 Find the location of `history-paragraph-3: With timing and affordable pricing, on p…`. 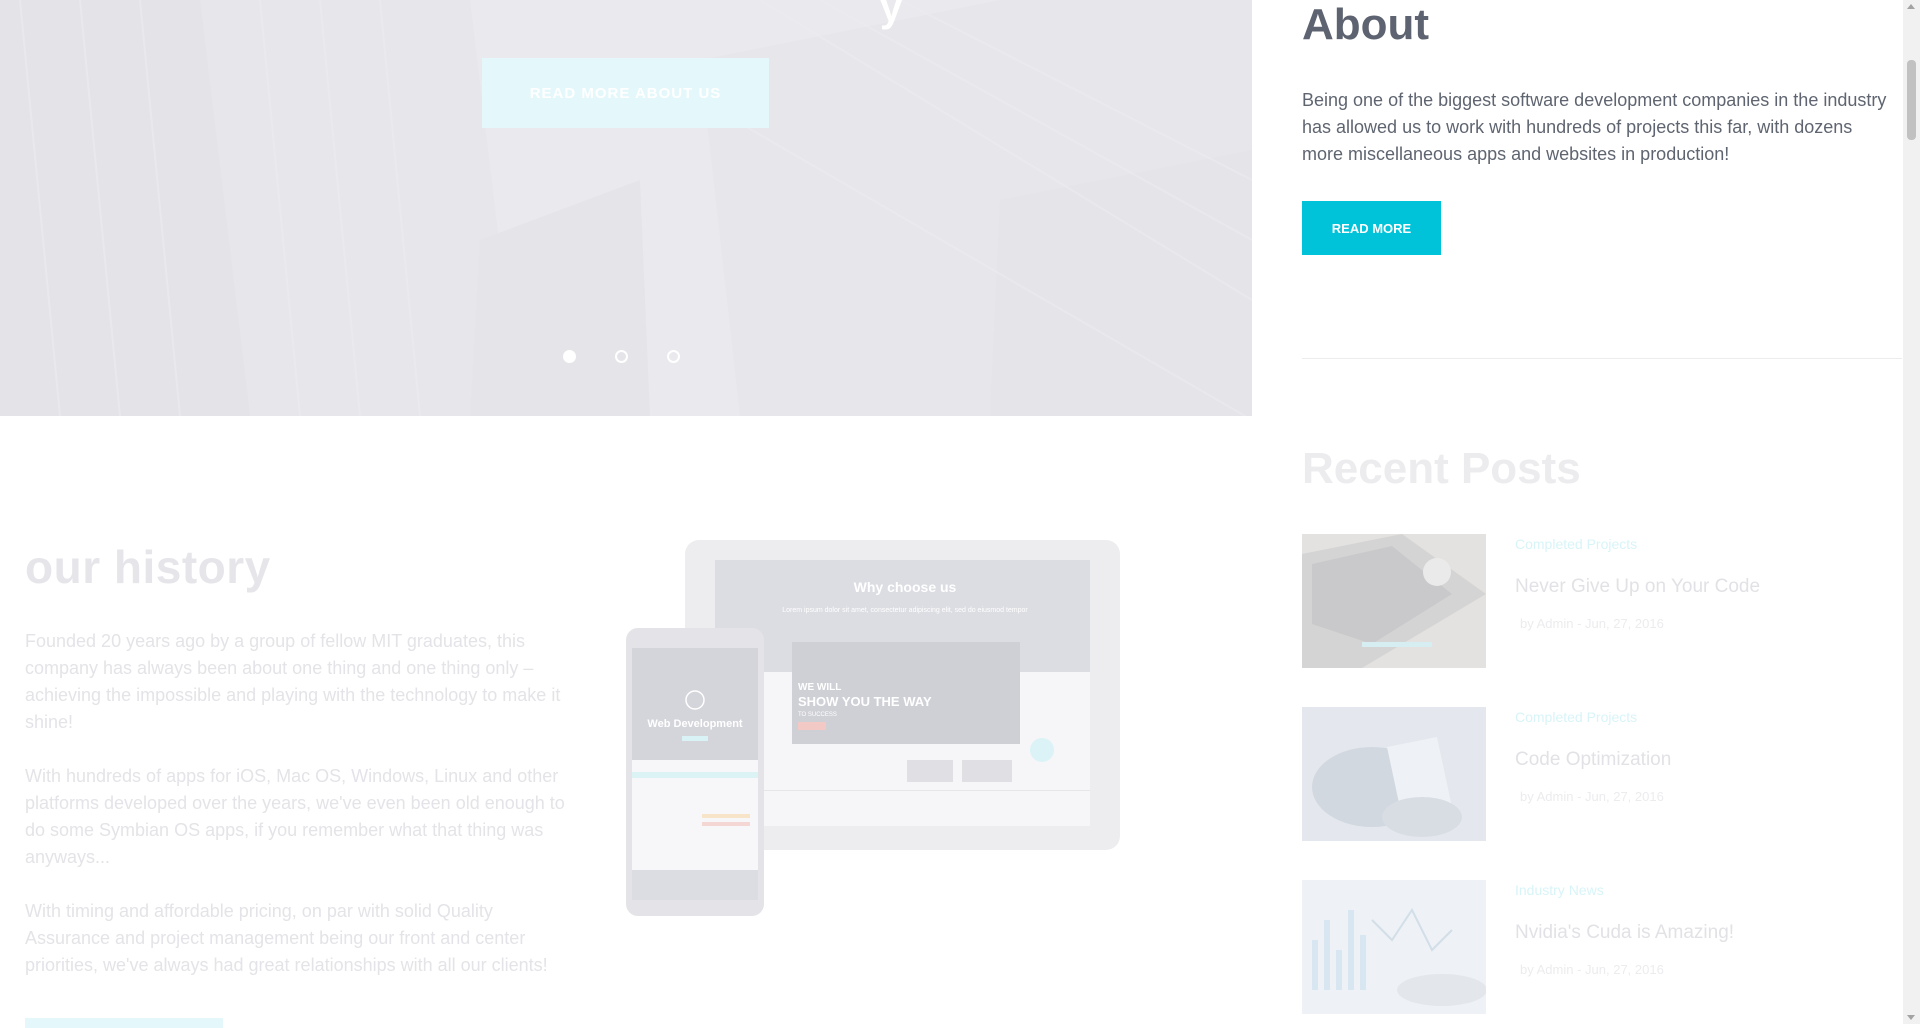

history-paragraph-3: With timing and affordable pricing, on p… is located at coordinates (286, 938).